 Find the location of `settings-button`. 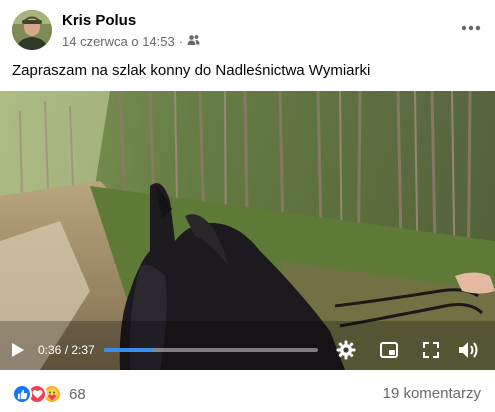

settings-button is located at coordinates (346, 350).